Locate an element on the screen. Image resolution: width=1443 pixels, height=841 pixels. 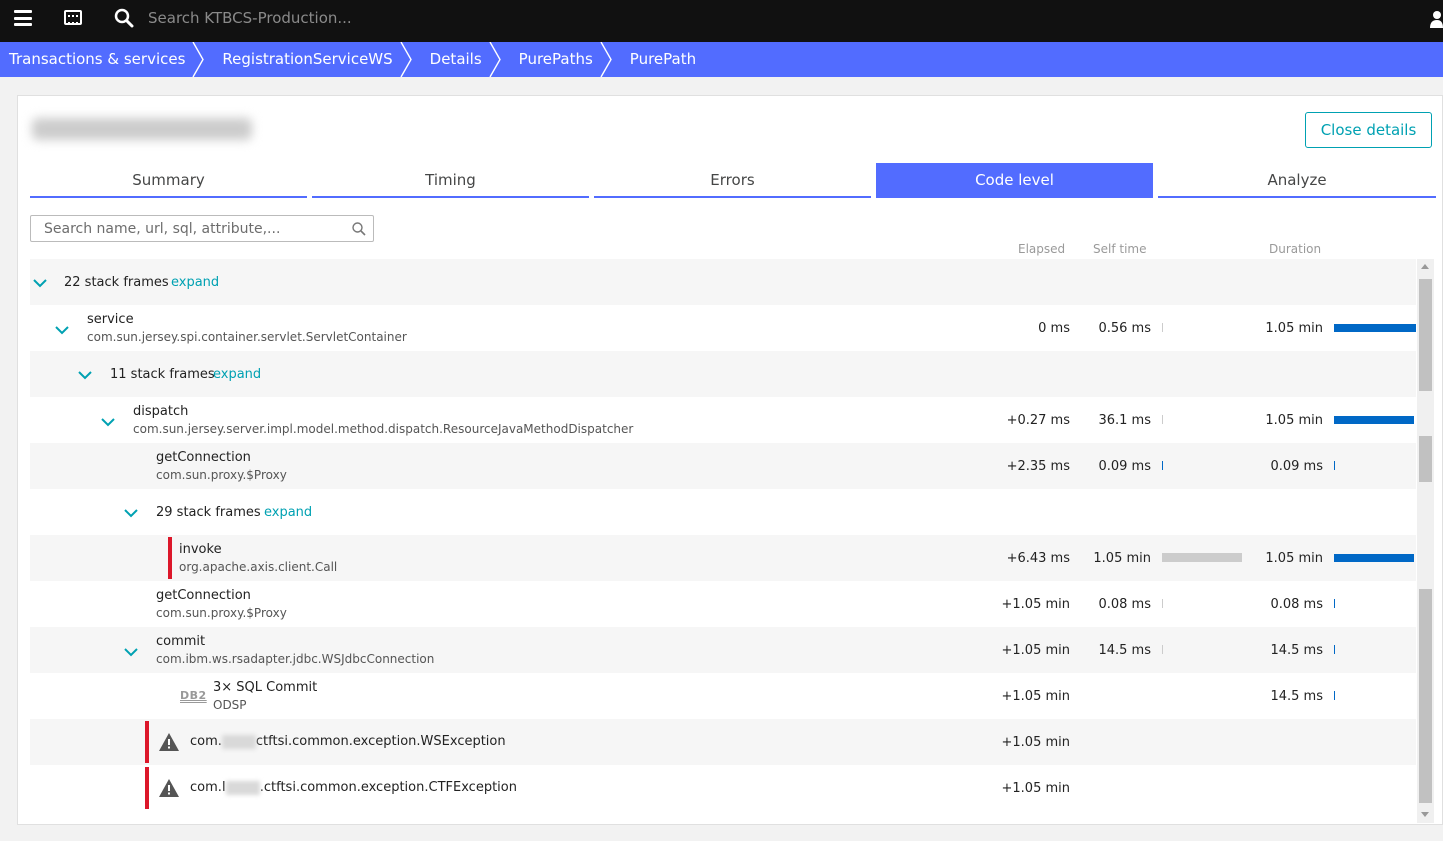
stack-frames-label: 22 stack frames is located at coordinates (116, 282).